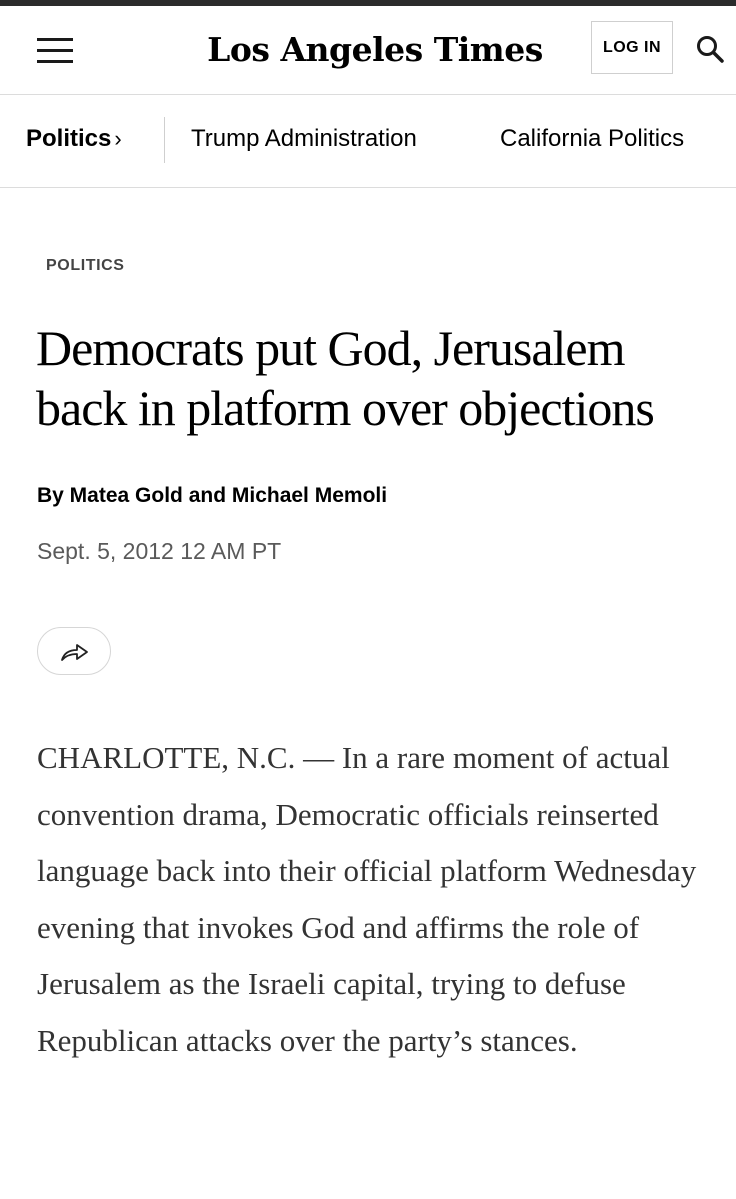 The height and width of the screenshot is (1199, 736). What do you see at coordinates (710, 49) in the screenshot?
I see `search-icon` at bounding box center [710, 49].